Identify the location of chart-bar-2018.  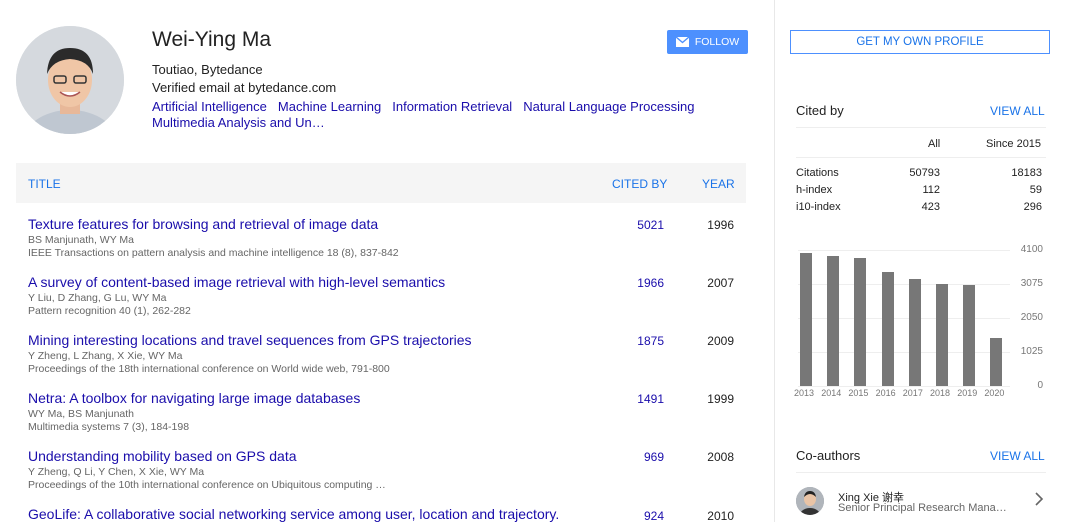
(942, 335).